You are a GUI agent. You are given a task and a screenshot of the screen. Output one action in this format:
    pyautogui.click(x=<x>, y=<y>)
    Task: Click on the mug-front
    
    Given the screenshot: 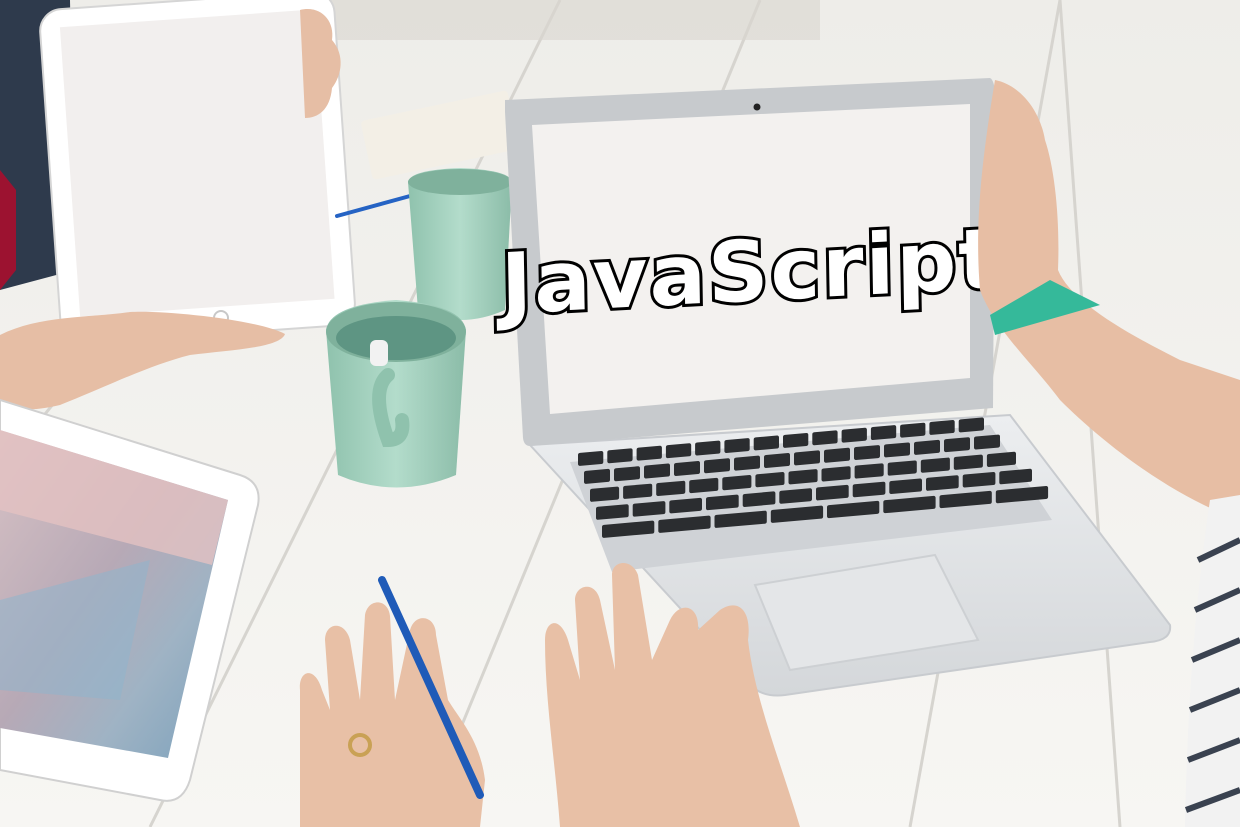 What is the action you would take?
    pyautogui.click(x=396, y=394)
    